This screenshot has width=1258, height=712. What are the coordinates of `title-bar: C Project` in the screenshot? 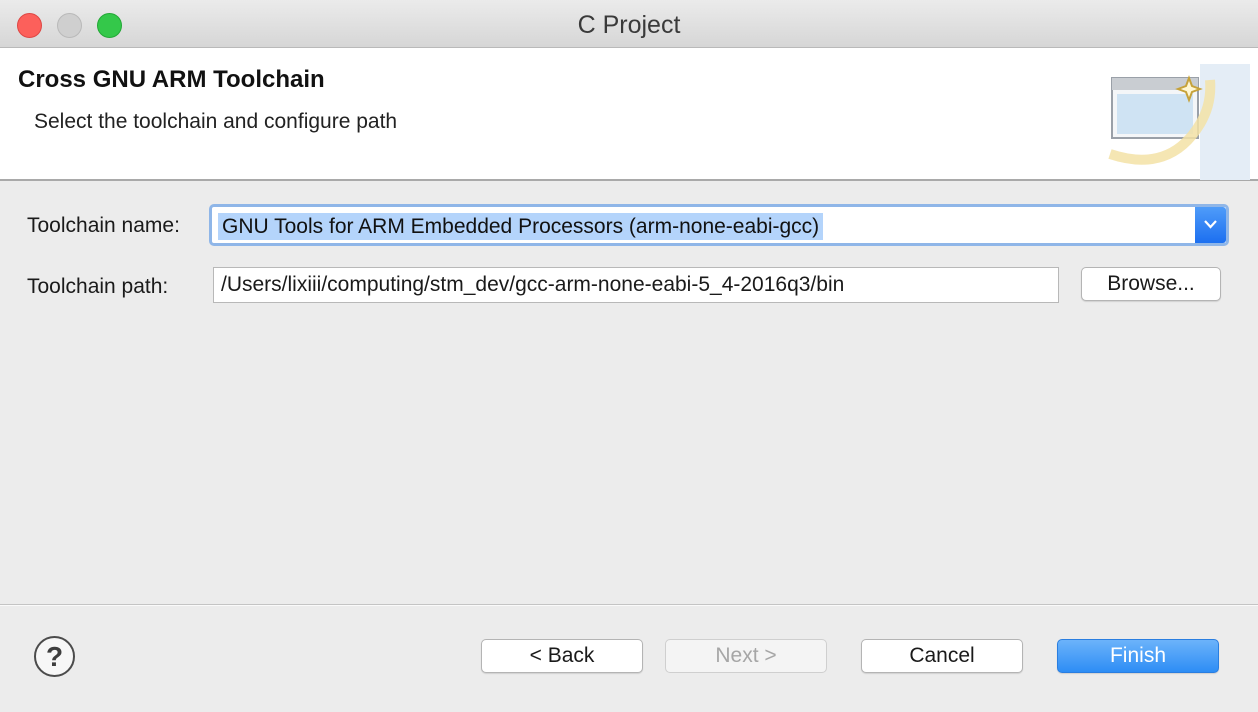 It's located at (629, 24).